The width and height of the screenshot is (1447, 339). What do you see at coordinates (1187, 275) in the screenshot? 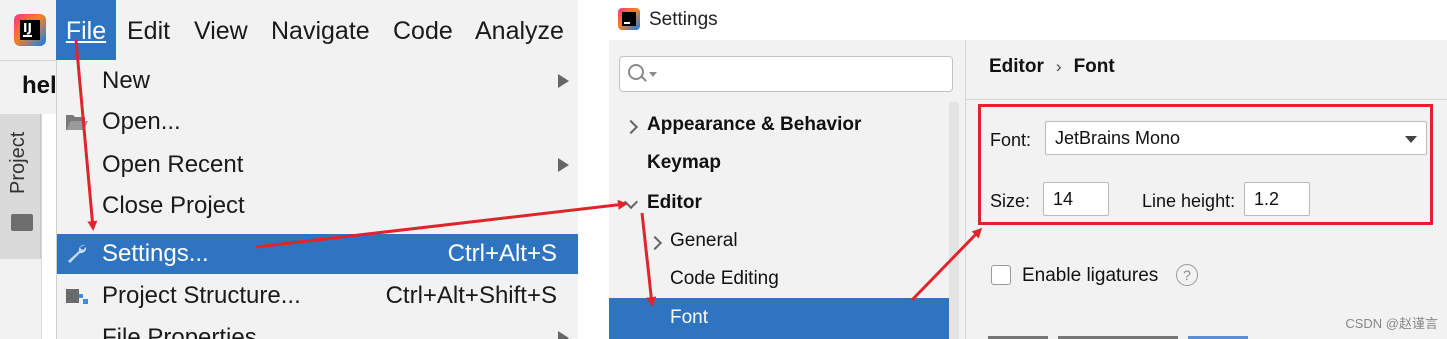
I see `help-icon: ?` at bounding box center [1187, 275].